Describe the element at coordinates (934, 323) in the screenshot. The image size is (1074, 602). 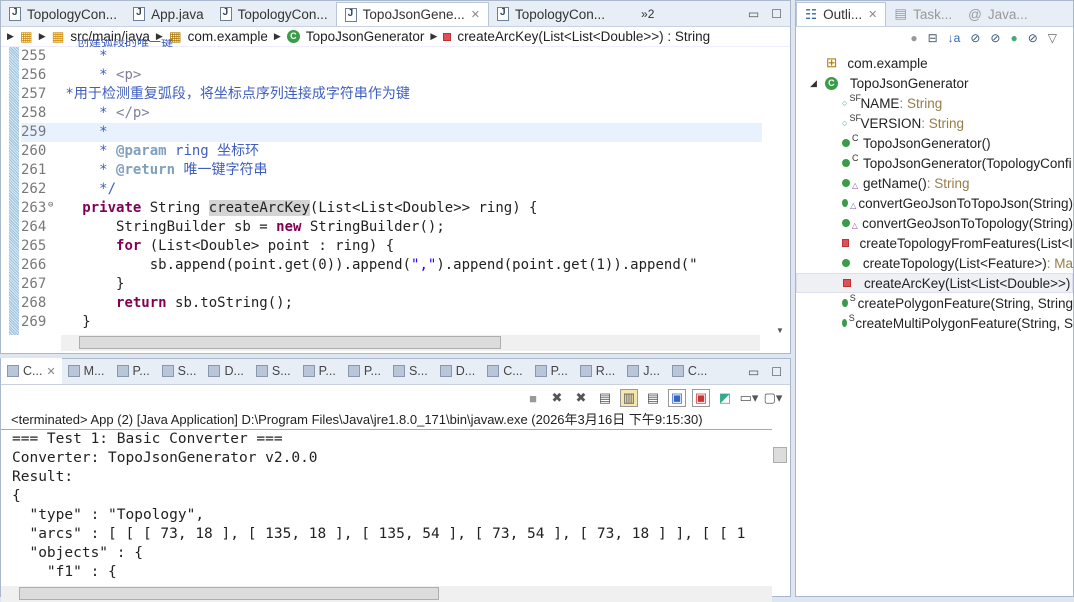
I see `outline-member: ScreateMultiPolygonFeature(String, S` at that location.